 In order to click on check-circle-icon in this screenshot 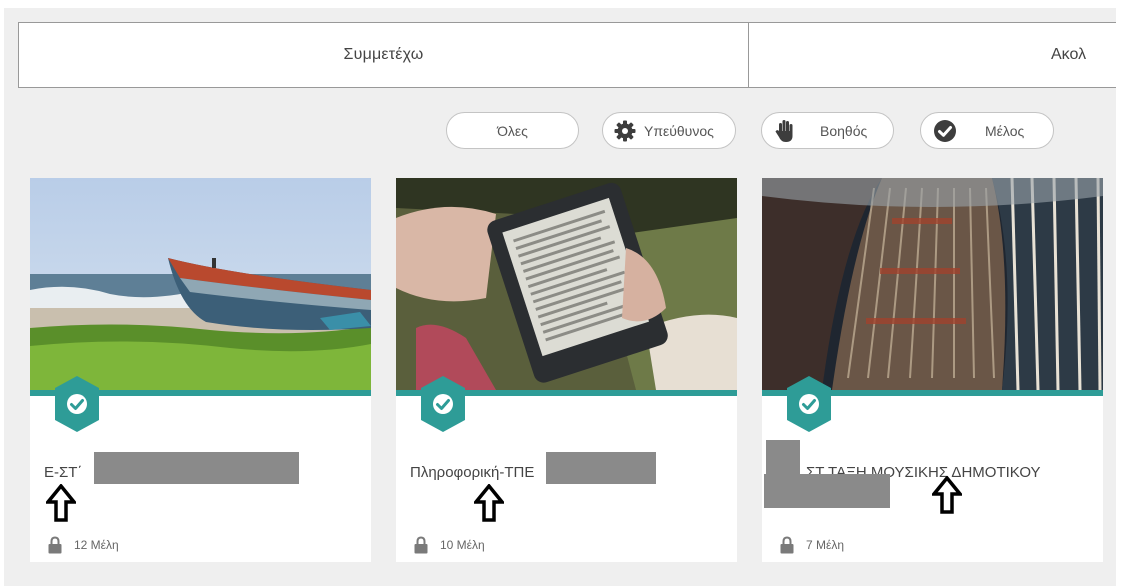, I will do `click(945, 131)`.